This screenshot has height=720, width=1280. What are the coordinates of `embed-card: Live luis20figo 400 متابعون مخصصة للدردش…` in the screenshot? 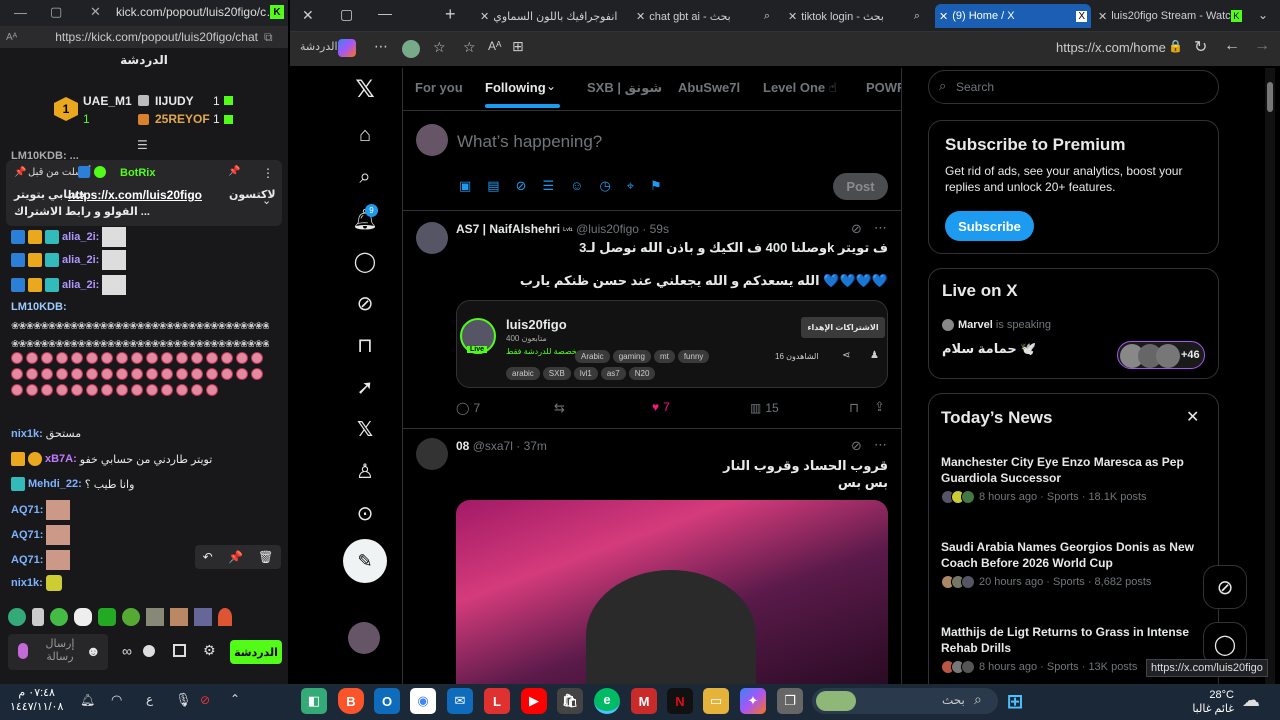 It's located at (672, 344).